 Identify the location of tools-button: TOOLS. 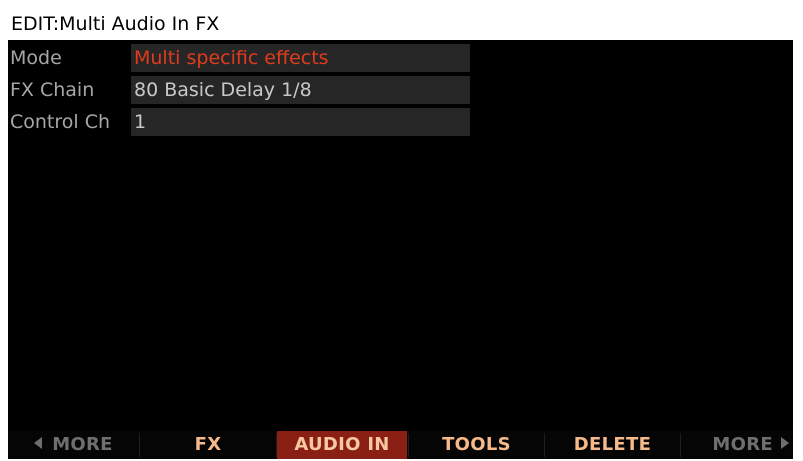
(476, 445).